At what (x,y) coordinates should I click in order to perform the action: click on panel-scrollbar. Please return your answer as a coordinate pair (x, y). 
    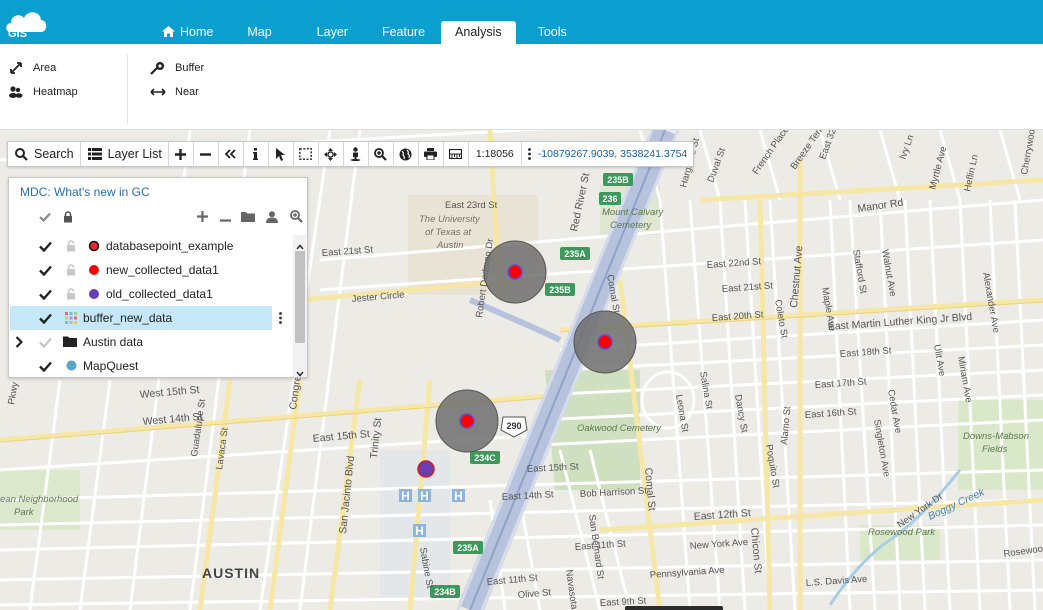
    Looking at the image, I should click on (300, 306).